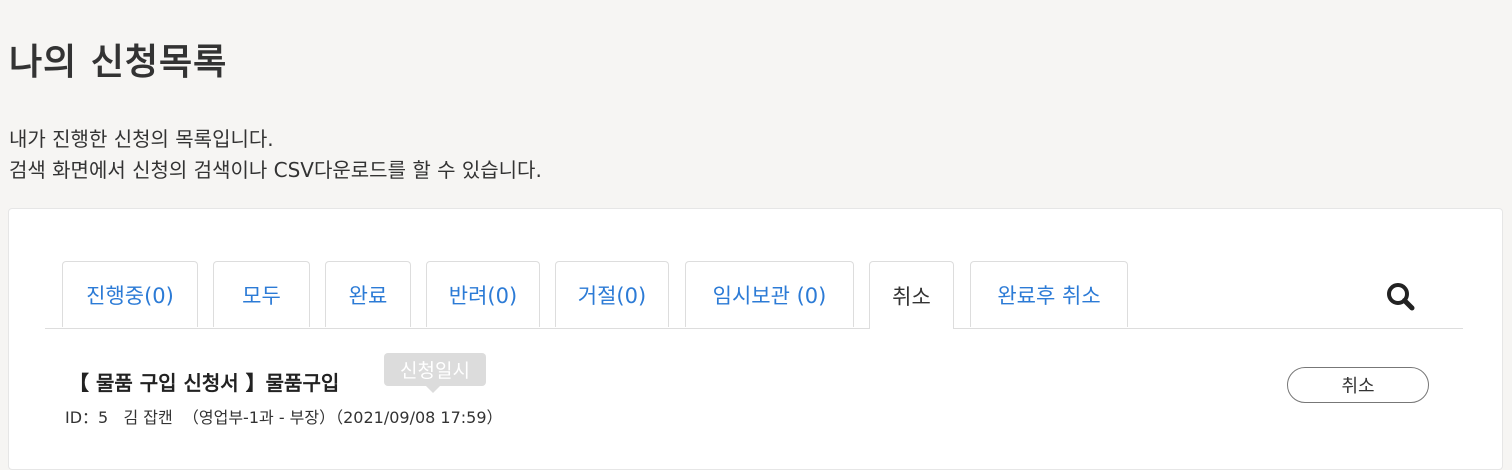 The height and width of the screenshot is (470, 1512). I want to click on tab-in-progress: 진행중(0), so click(130, 294).